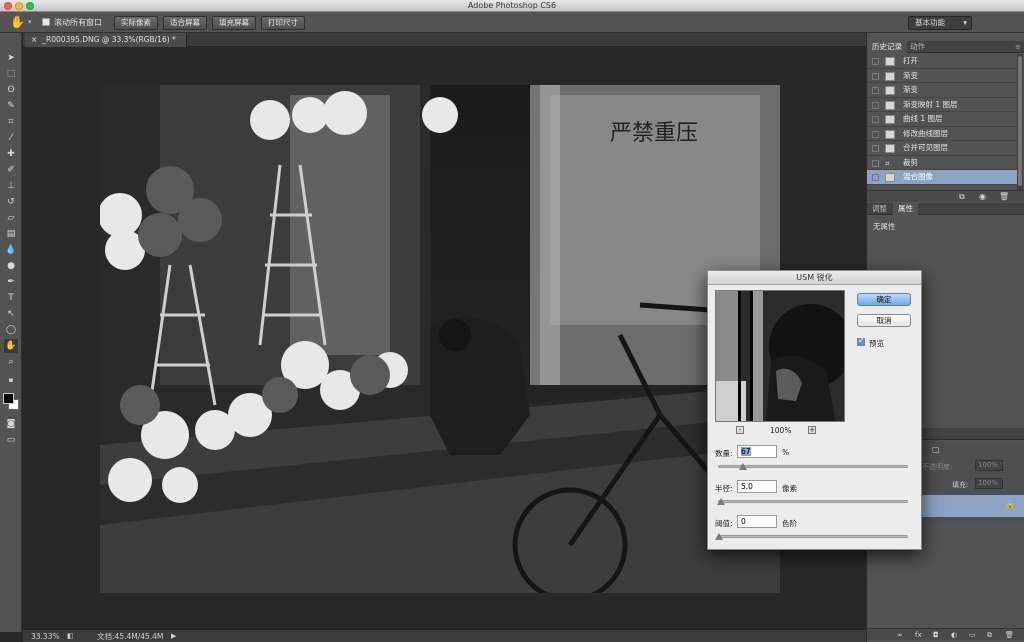  What do you see at coordinates (789, 523) in the screenshot?
I see `threshold-unit: 色阶` at bounding box center [789, 523].